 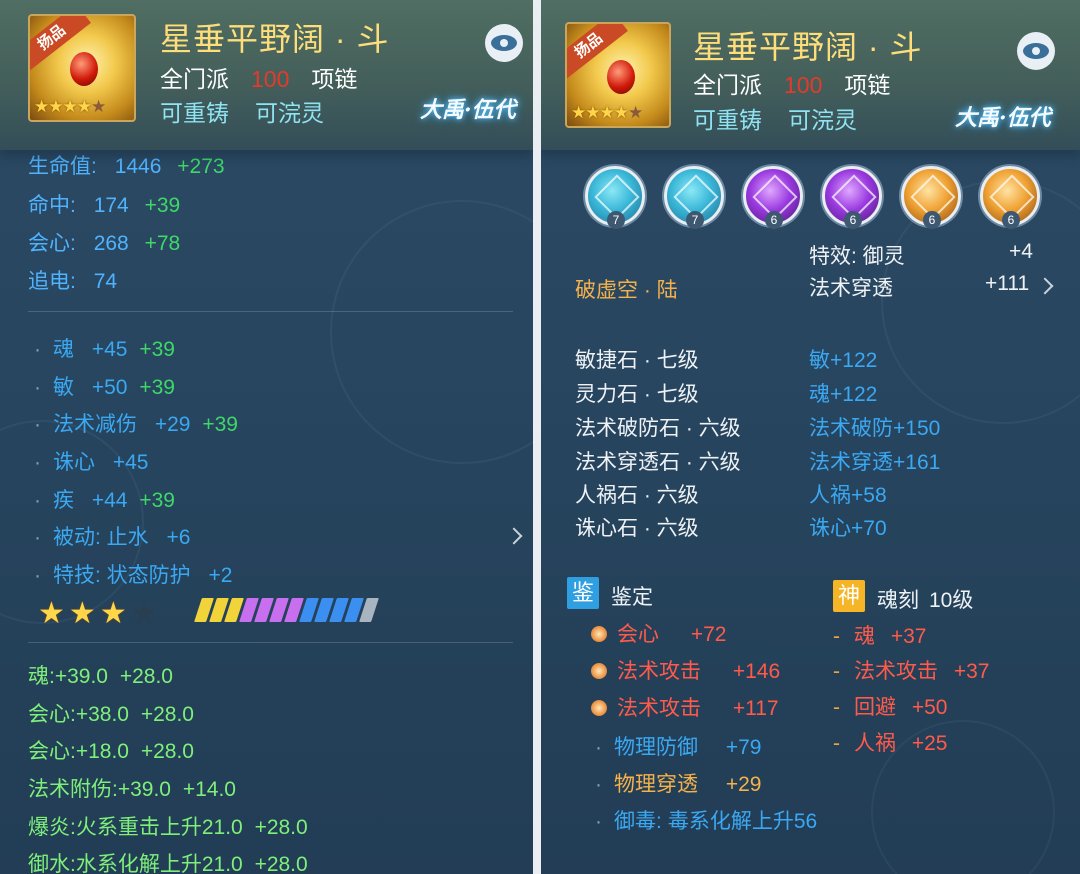 I want to click on item-stars: ★★★★★, so click(x=70, y=106).